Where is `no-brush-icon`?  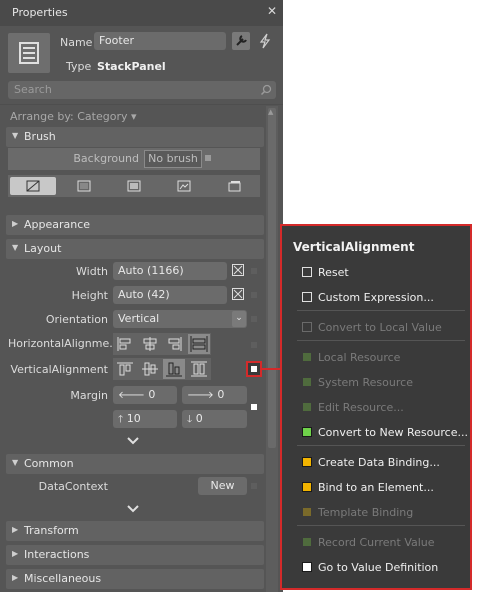
no-brush-icon is located at coordinates (33, 186).